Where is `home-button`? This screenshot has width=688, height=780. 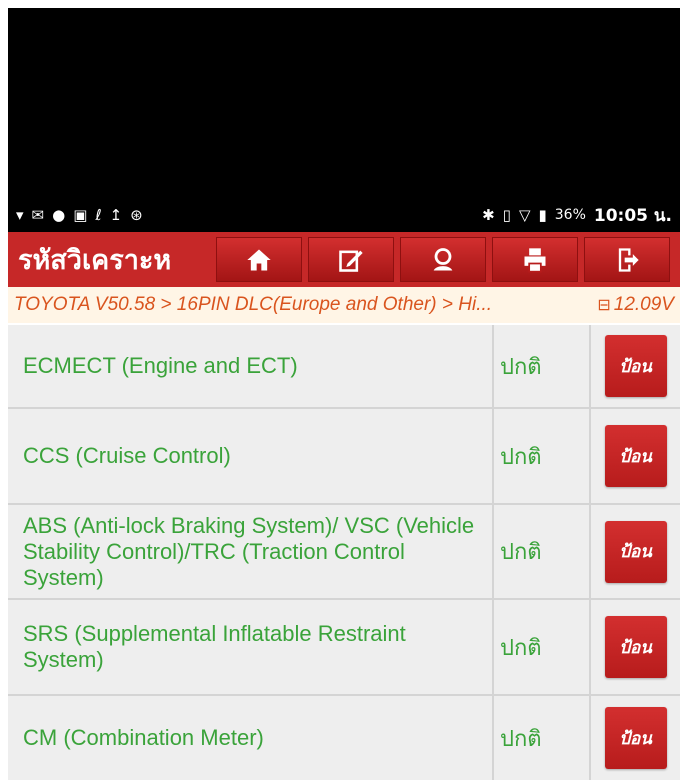
home-button is located at coordinates (259, 259).